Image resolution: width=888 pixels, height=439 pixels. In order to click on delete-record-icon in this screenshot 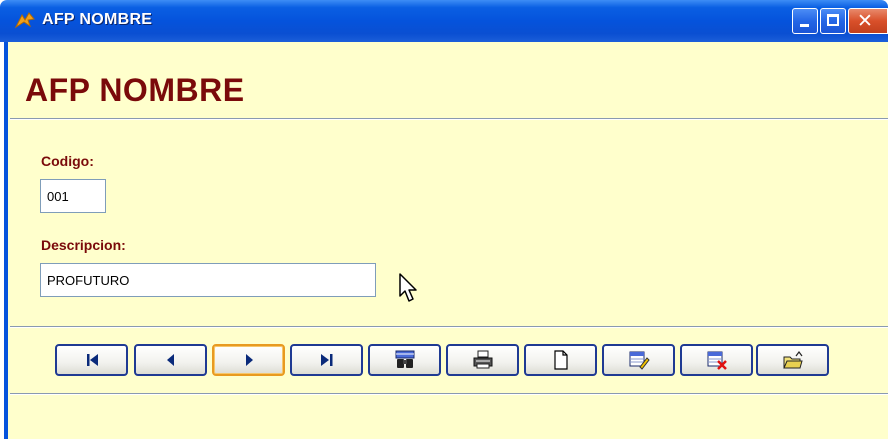, I will do `click(717, 360)`.